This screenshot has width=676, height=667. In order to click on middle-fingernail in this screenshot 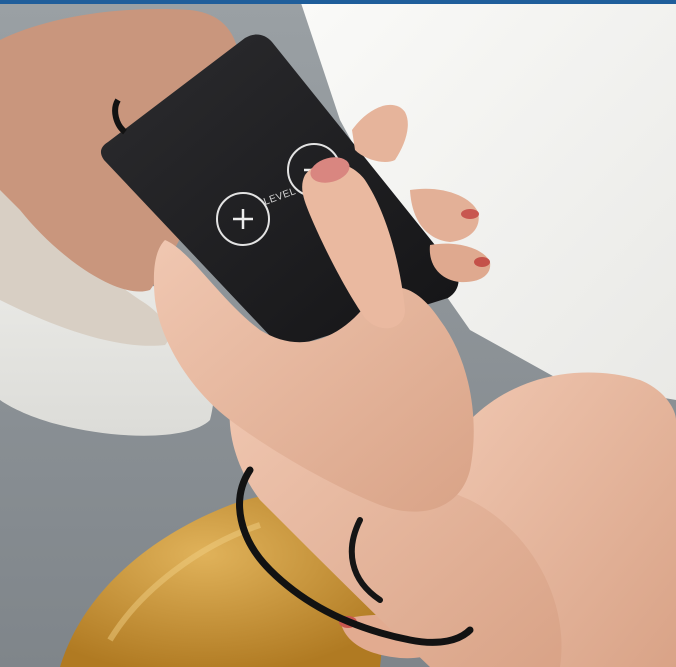, I will do `click(470, 214)`.